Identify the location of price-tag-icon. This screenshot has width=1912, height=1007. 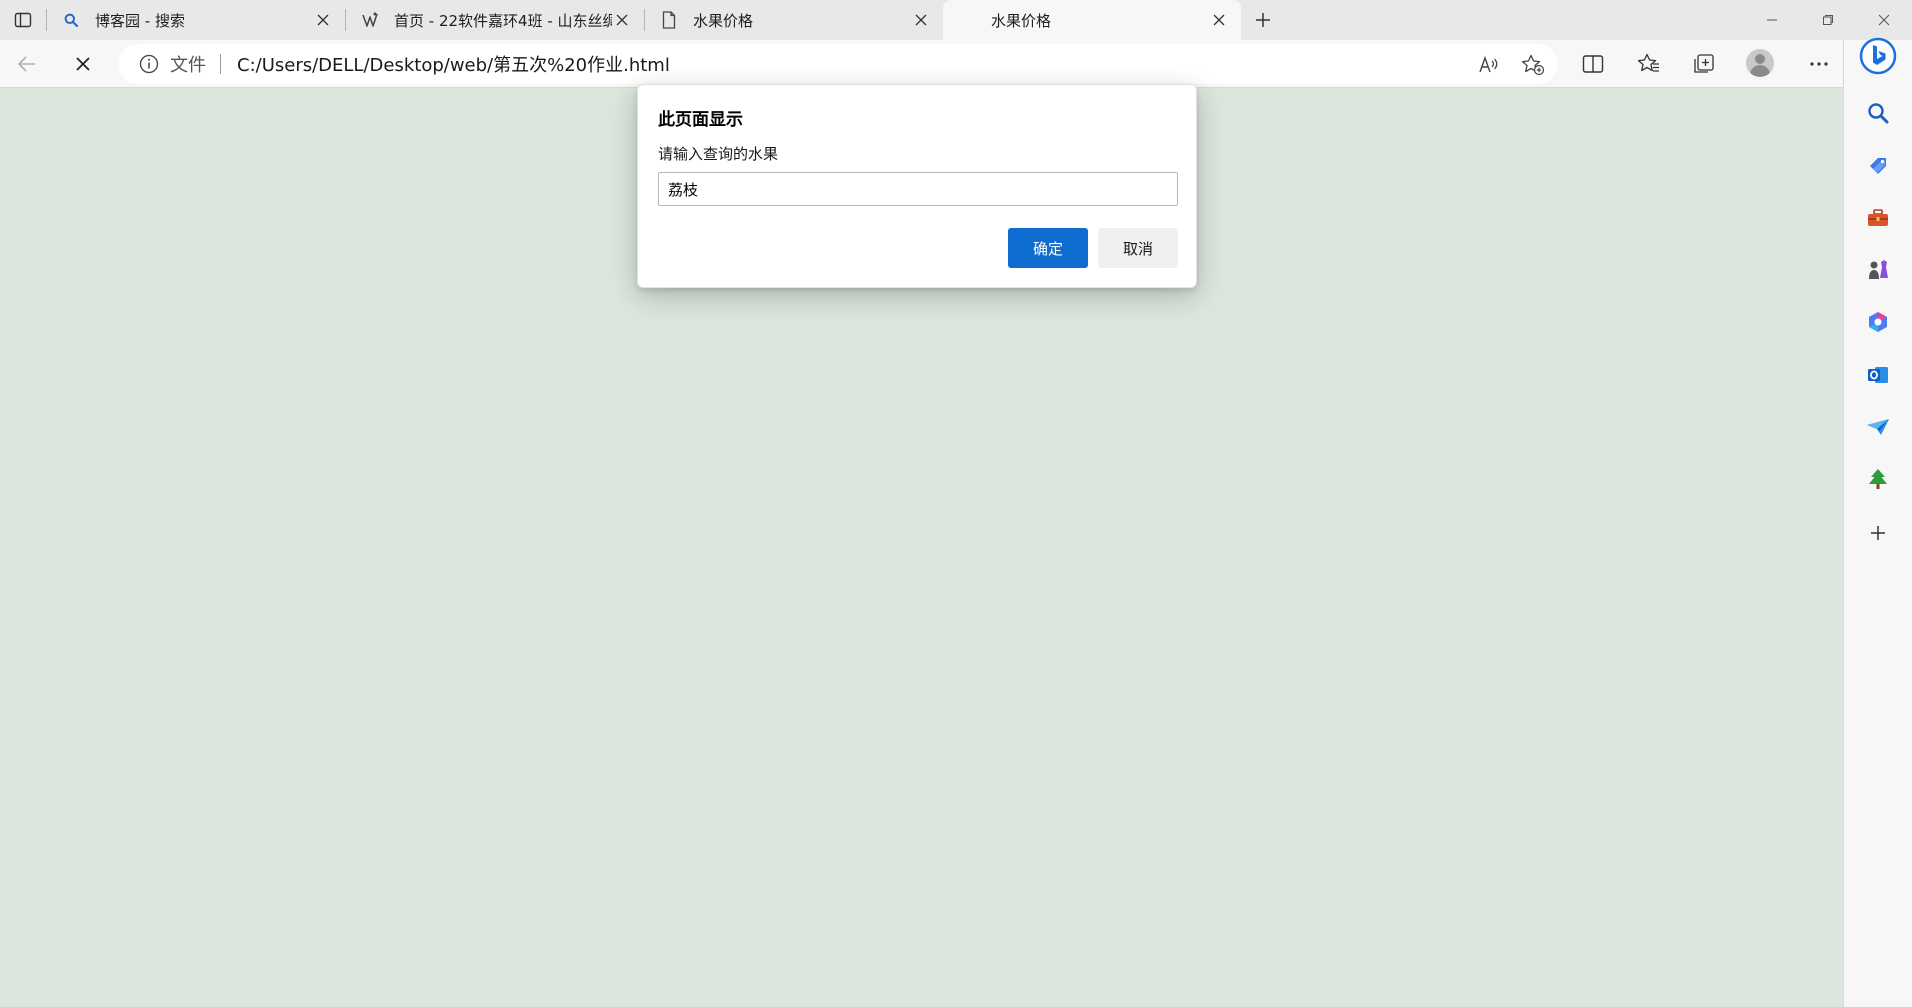
(1878, 166).